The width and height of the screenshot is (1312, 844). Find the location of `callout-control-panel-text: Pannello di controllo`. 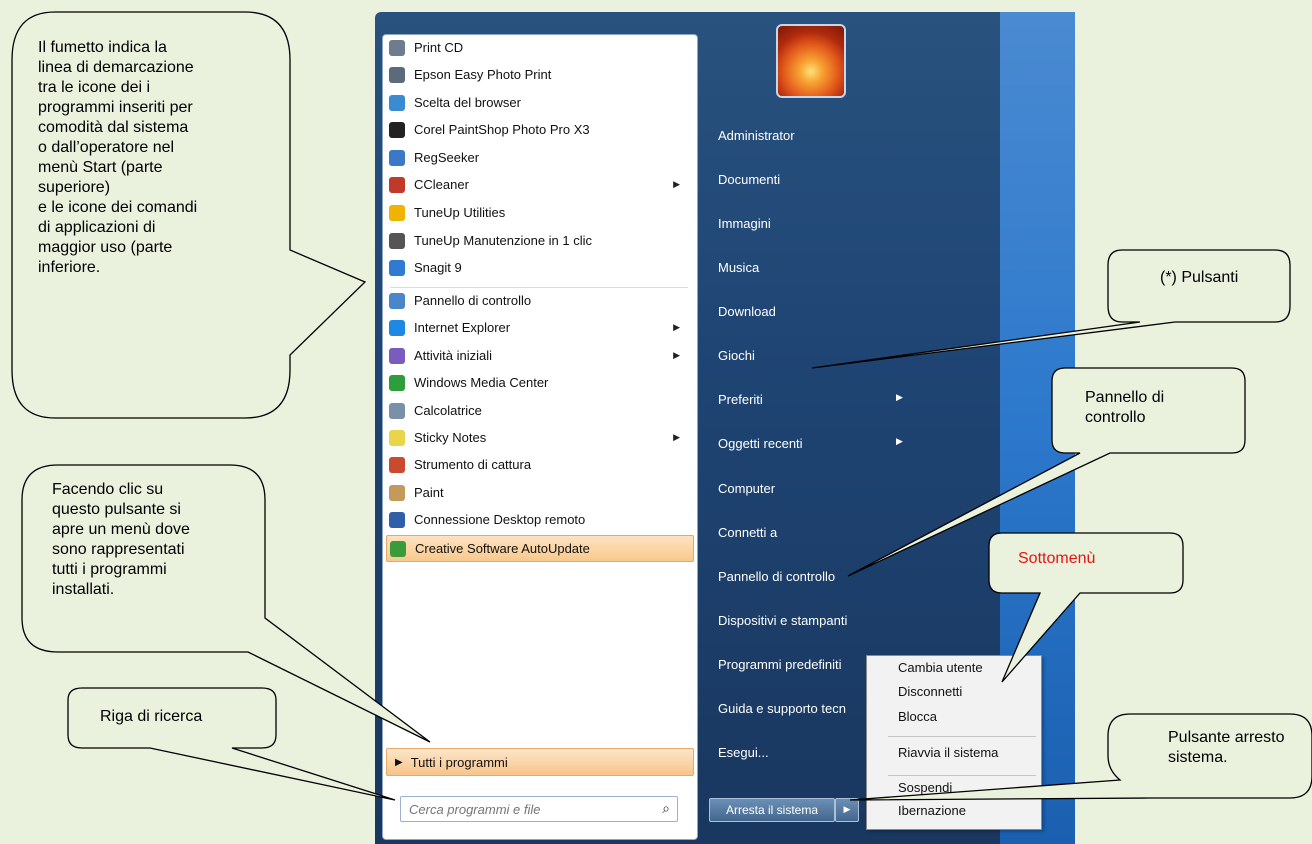

callout-control-panel-text: Pannello di controllo is located at coordinates (1125, 407).